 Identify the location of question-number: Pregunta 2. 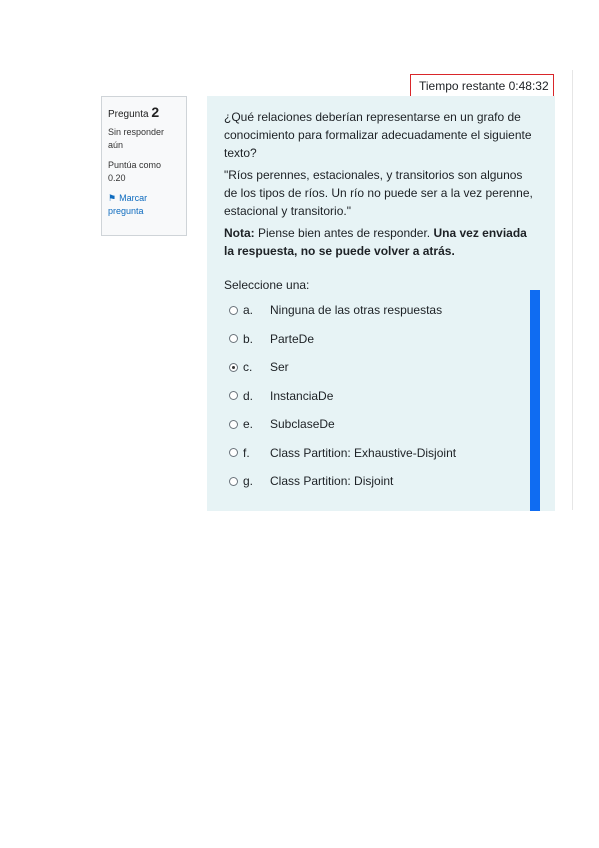
(144, 112).